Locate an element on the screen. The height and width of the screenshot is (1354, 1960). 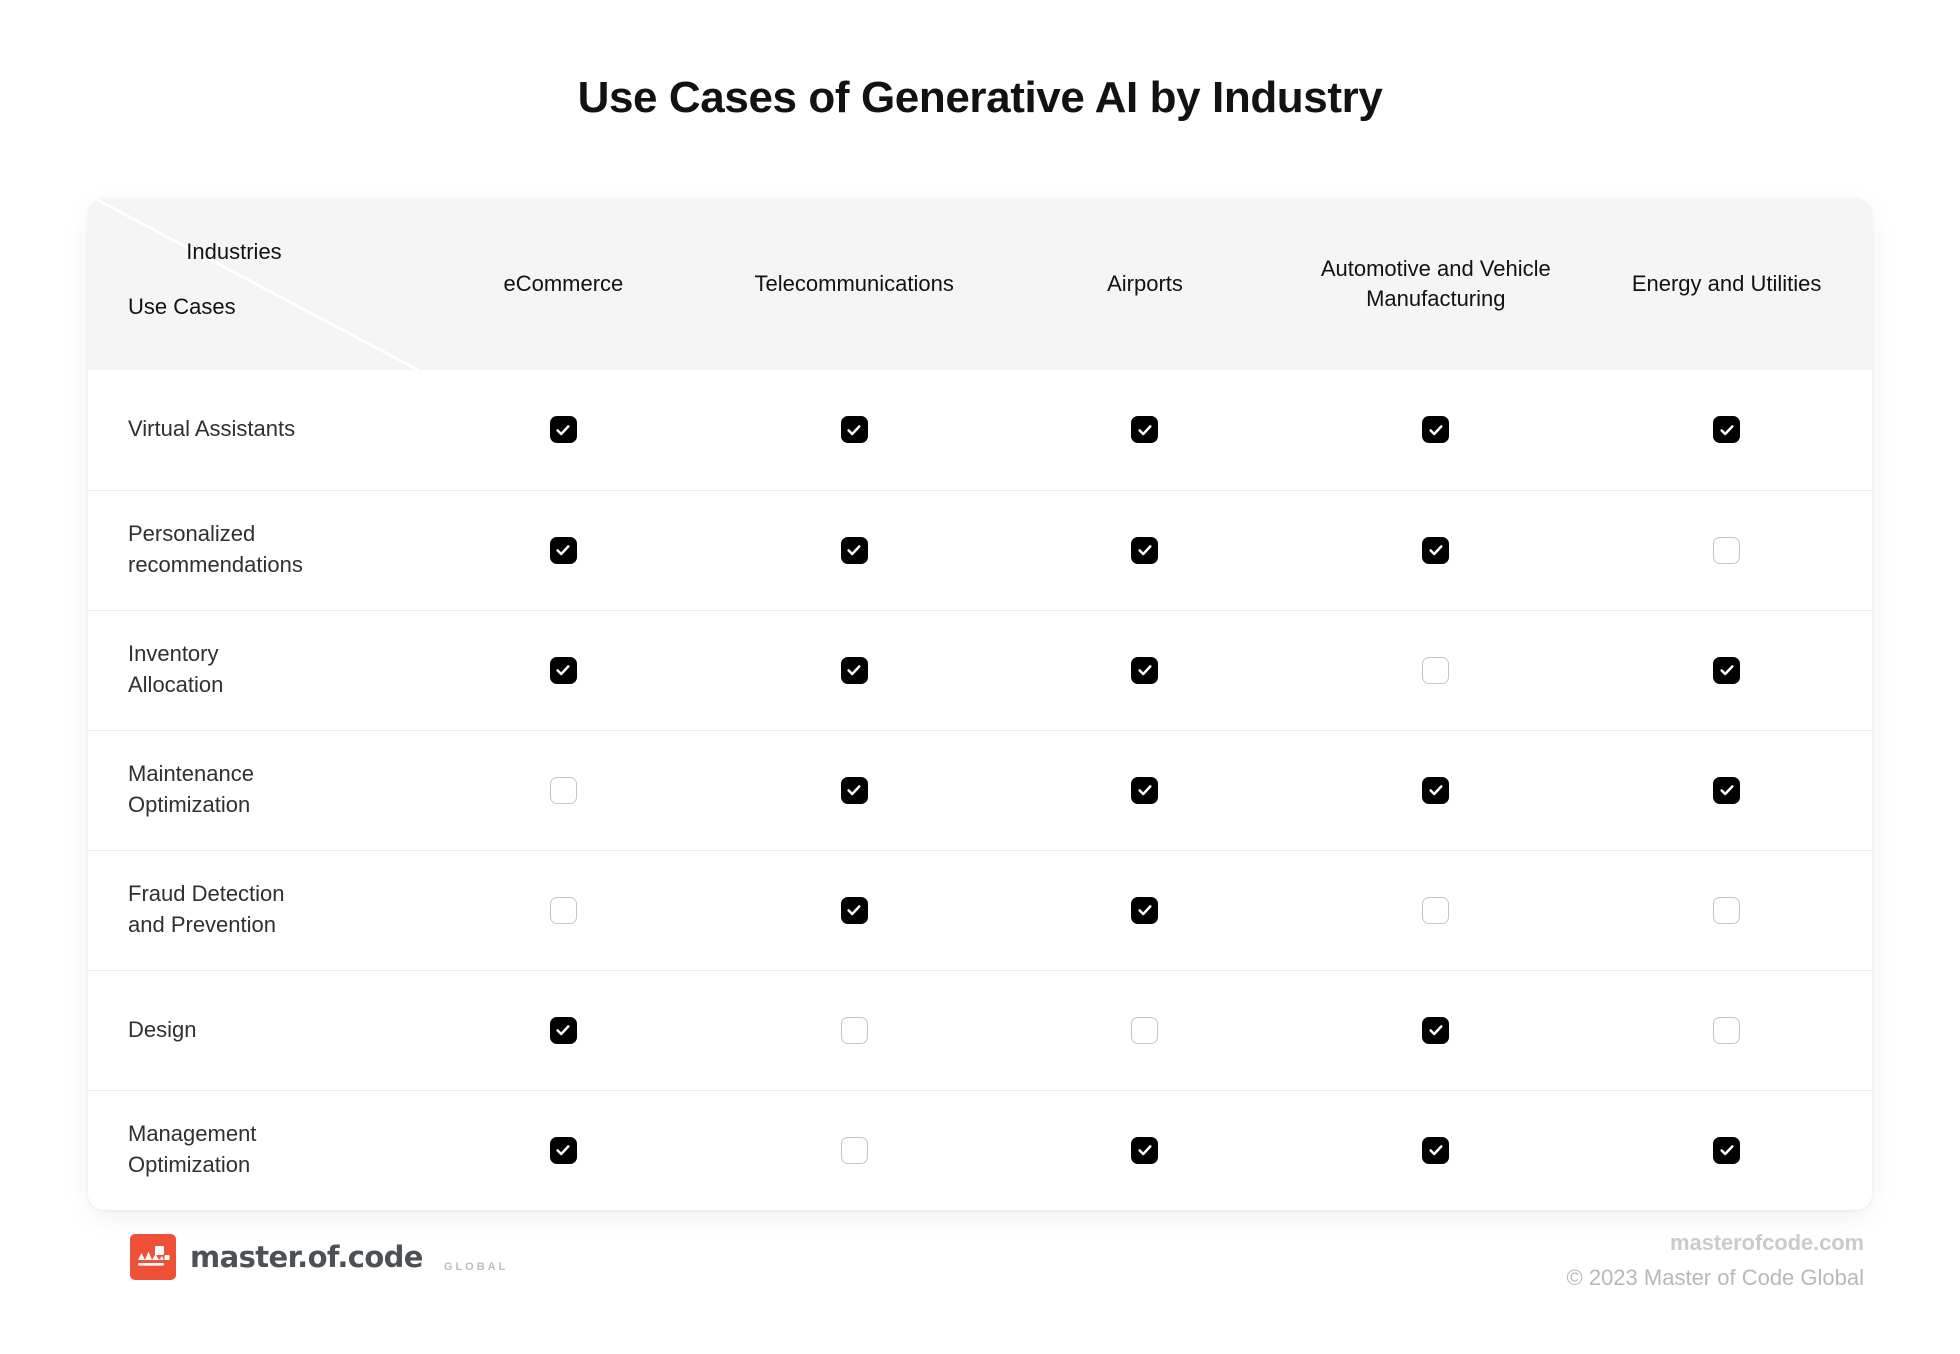
industries-axis-label: Industries is located at coordinates (234, 251).